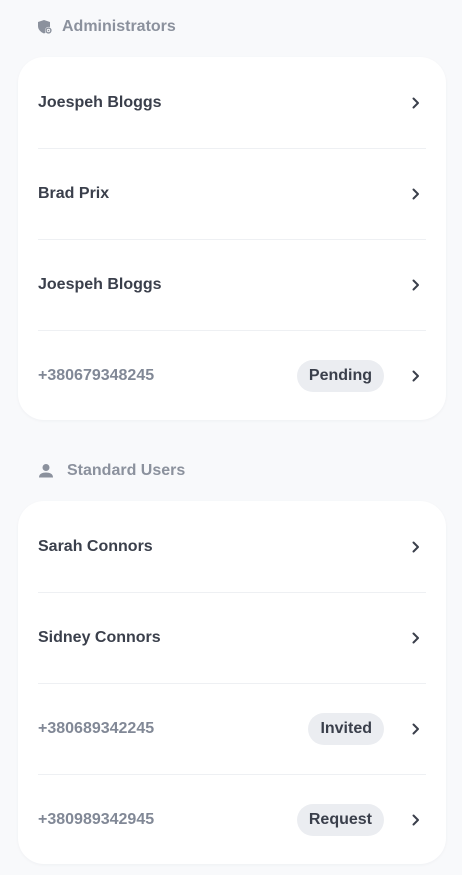 Image resolution: width=462 pixels, height=875 pixels. Describe the element at coordinates (96, 728) in the screenshot. I see `user-phone: +380689342245` at that location.